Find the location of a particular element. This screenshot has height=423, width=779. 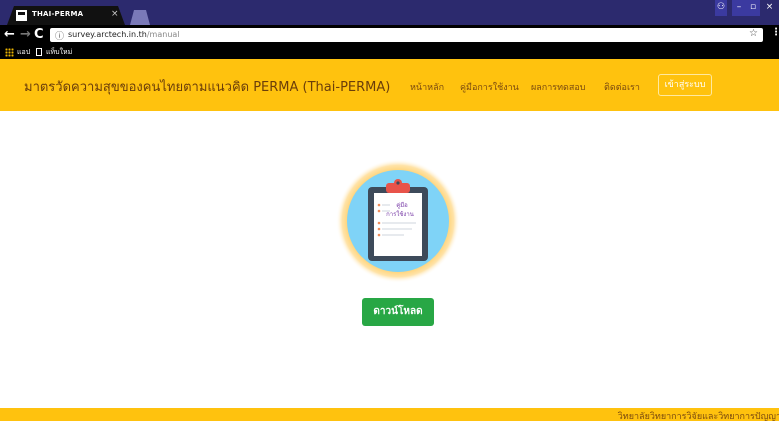

site-footer: วิทยาลัยวิทยาการวิจัยและวิทยาการปัญญา is located at coordinates (389, 415).